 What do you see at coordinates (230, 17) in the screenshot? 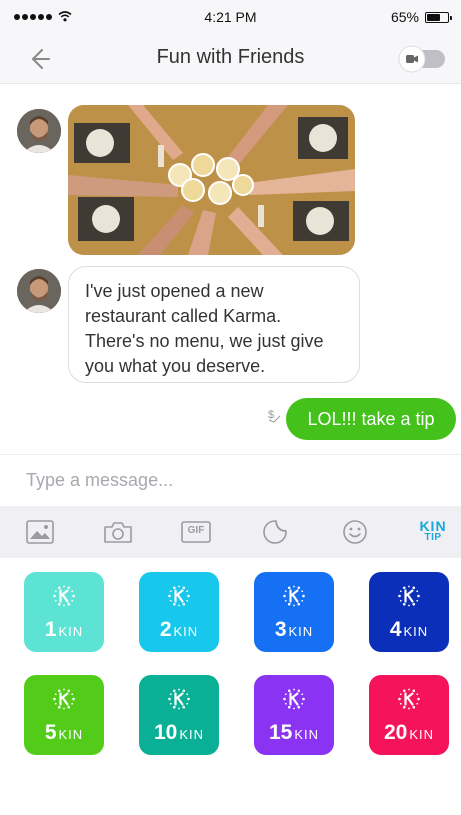
I see `status-bar: 4:21 PM 65%` at bounding box center [230, 17].